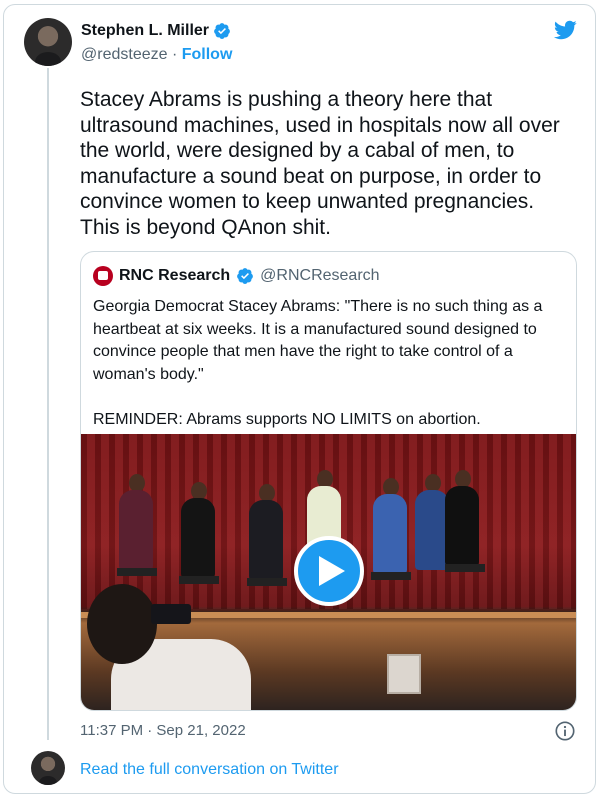  Describe the element at coordinates (171, 614) in the screenshot. I see `phone` at that location.